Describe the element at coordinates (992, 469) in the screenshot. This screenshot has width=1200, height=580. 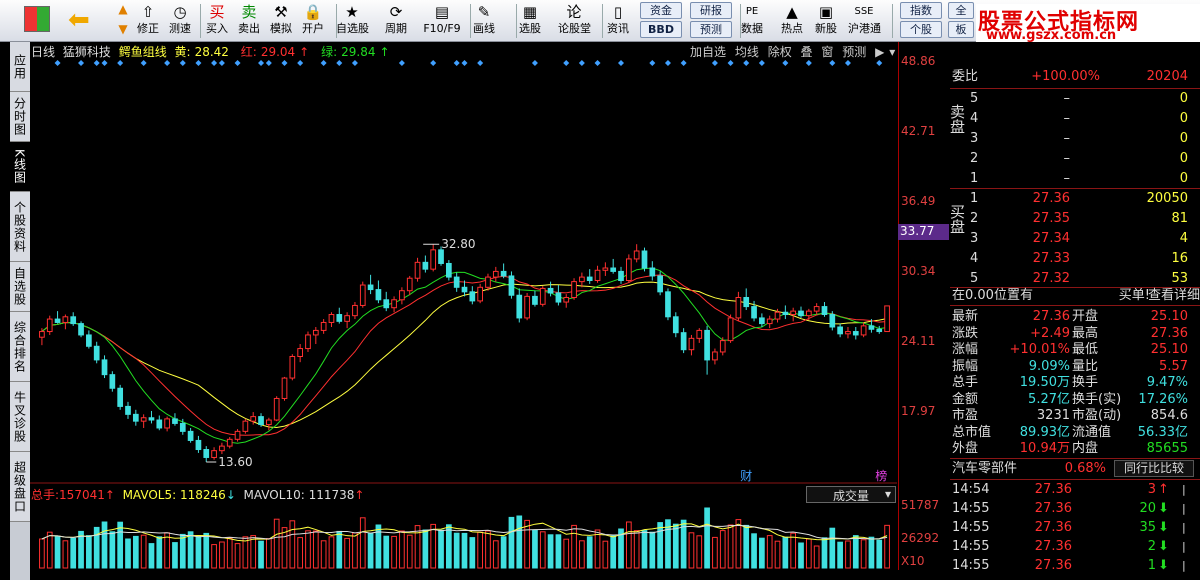
I see `sector-name: 汽车零部件` at that location.